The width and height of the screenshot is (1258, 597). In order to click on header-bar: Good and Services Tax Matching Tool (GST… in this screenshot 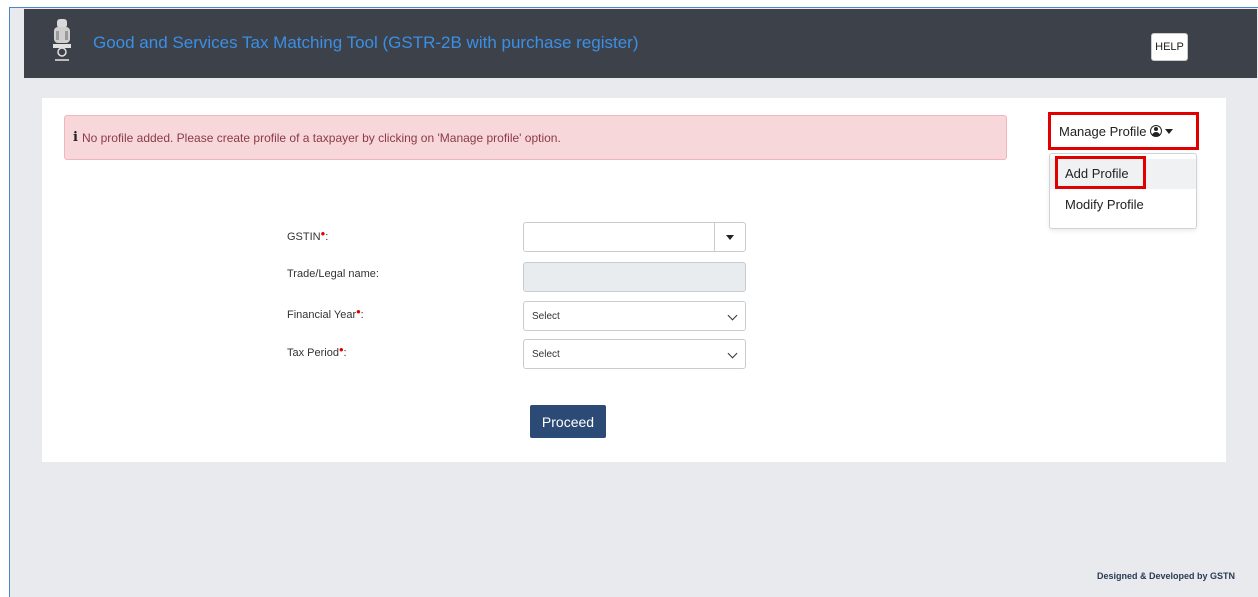, I will do `click(640, 43)`.